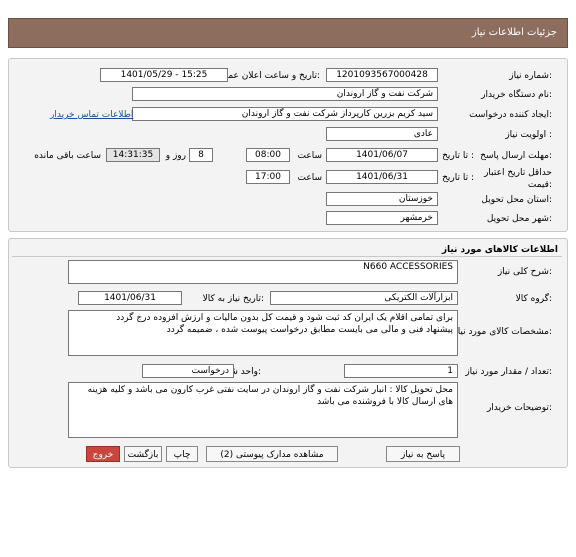 This screenshot has width=576, height=557. Describe the element at coordinates (516, 200) in the screenshot. I see `province-label: استان محل تحویل:` at that location.